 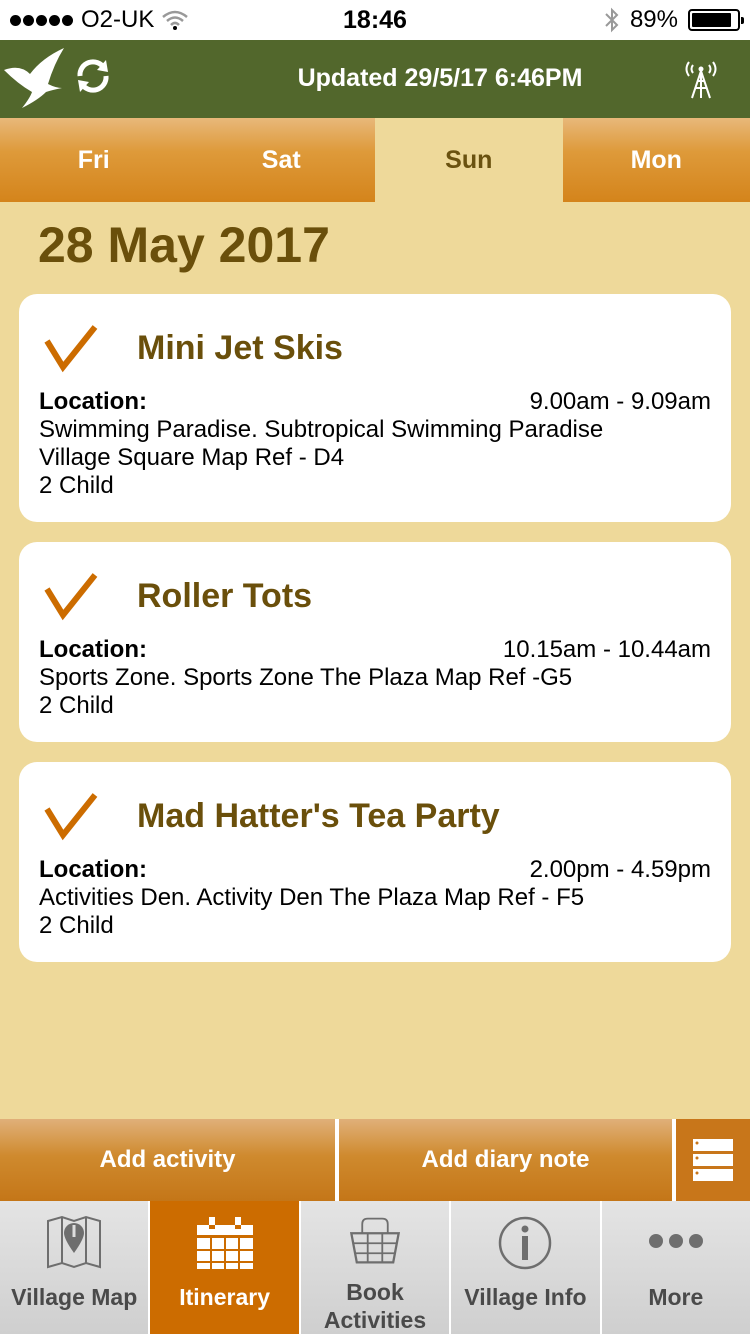 What do you see at coordinates (93, 76) in the screenshot?
I see `sync-icon` at bounding box center [93, 76].